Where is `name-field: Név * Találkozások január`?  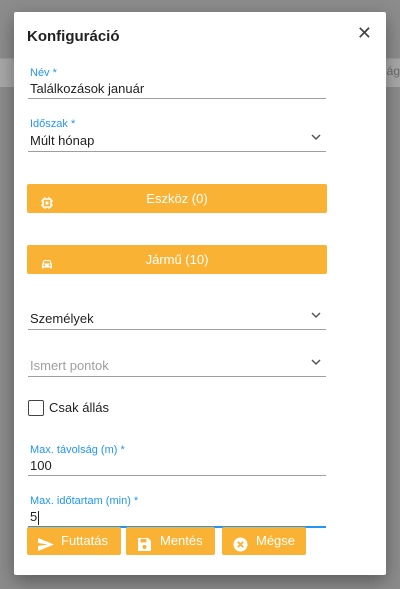
name-field: Név * Találkozások január is located at coordinates (177, 82).